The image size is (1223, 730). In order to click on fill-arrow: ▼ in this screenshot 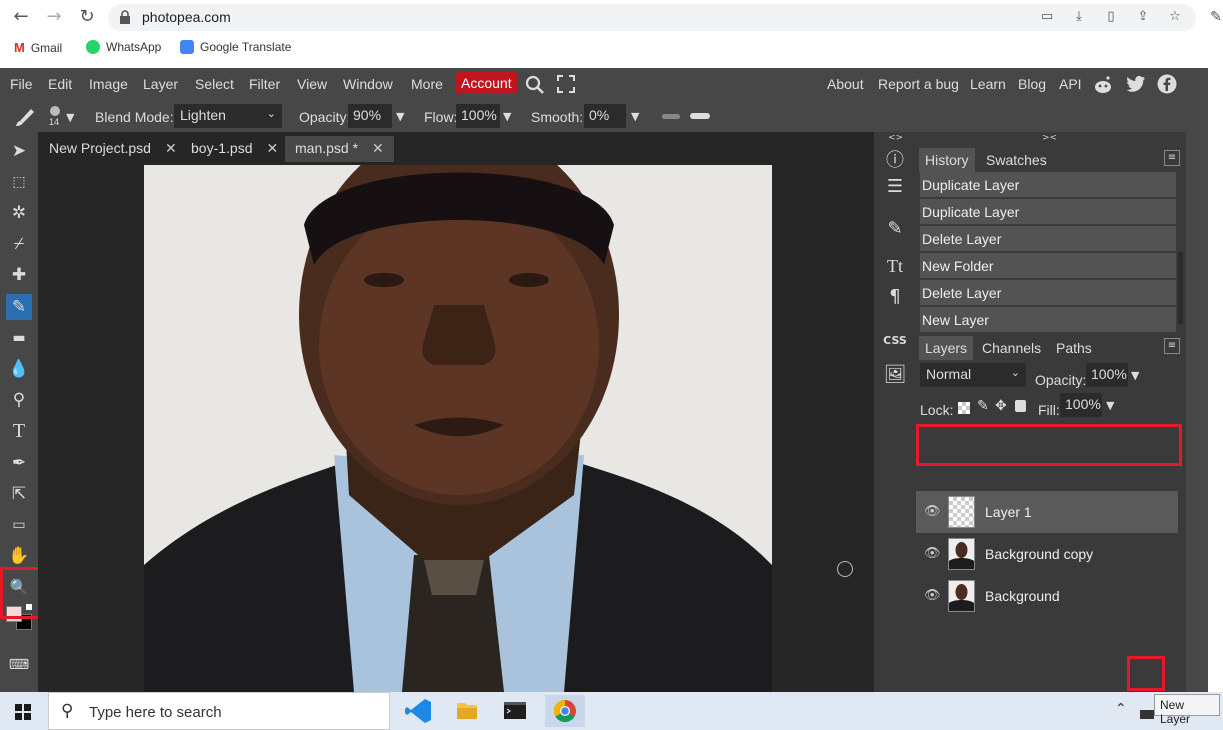, I will do `click(1110, 405)`.